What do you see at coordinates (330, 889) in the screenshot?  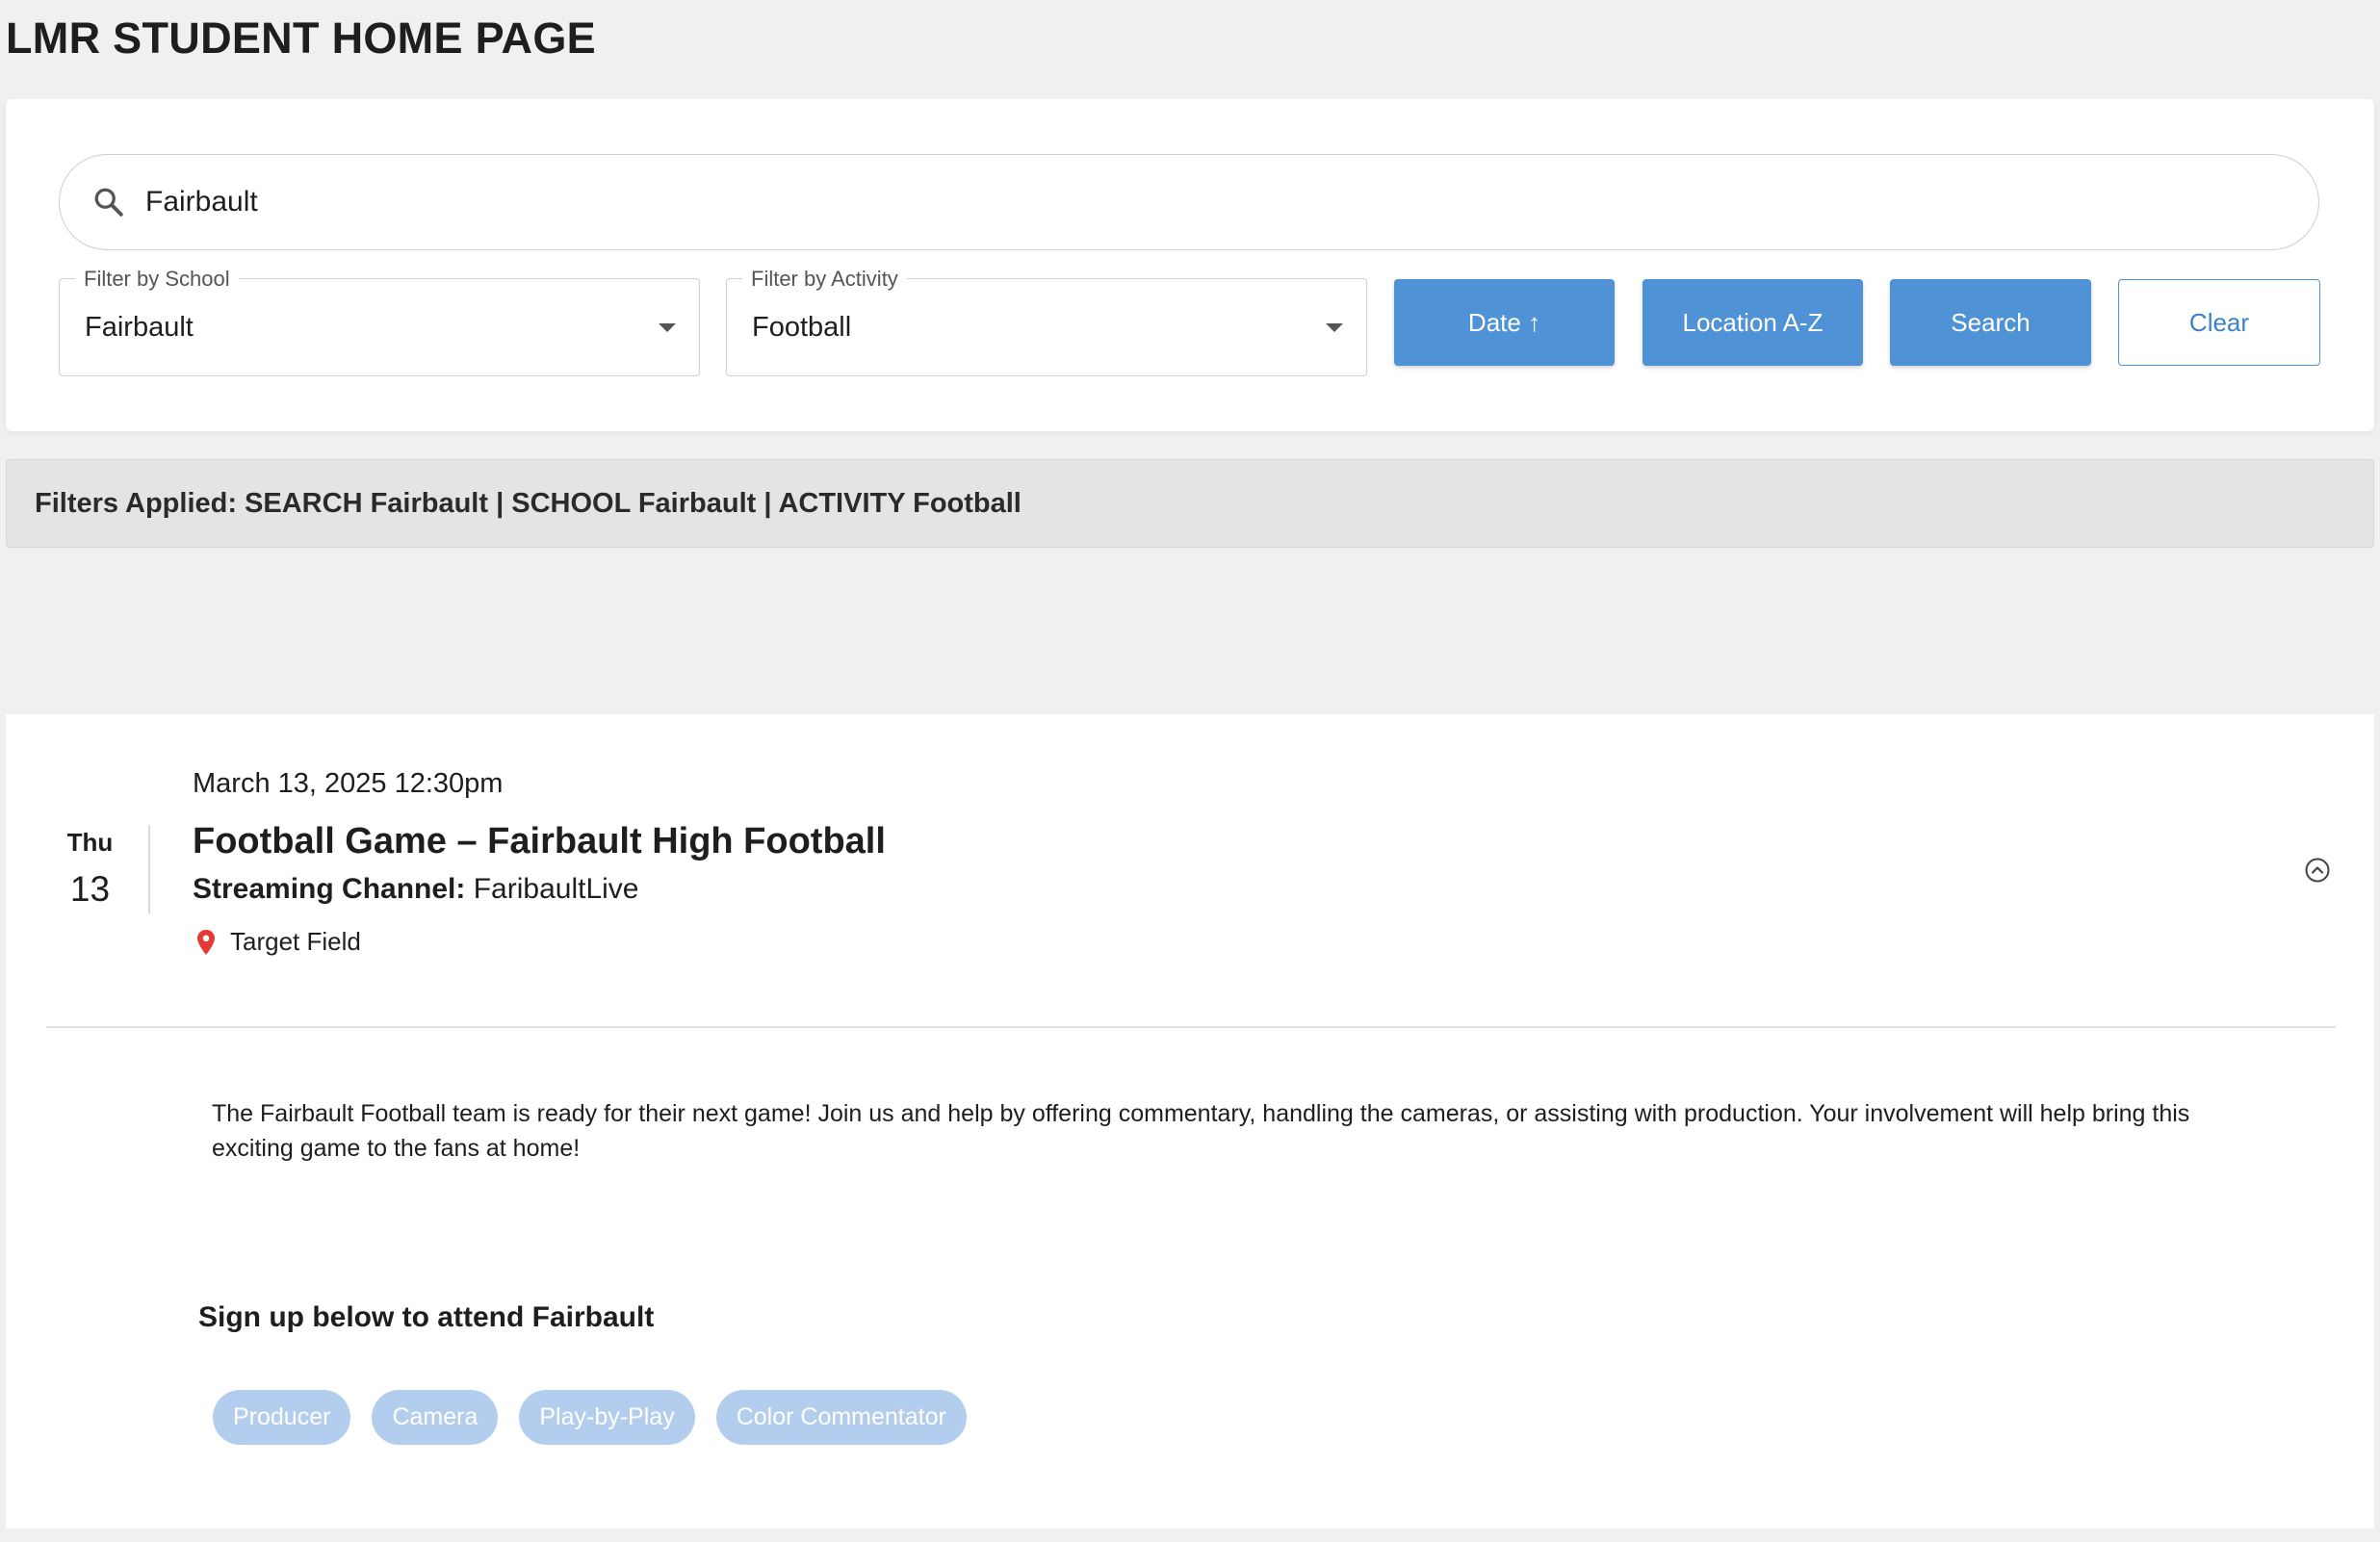 I see `streaming-channel-label: Streaming Channel:` at bounding box center [330, 889].